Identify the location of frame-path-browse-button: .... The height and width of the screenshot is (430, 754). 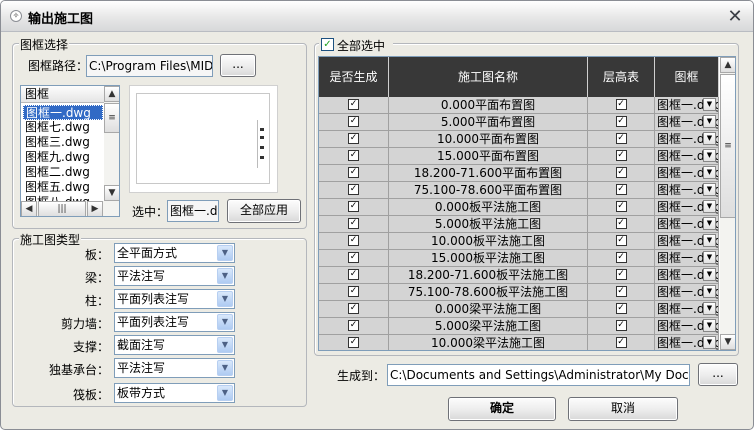
(238, 65).